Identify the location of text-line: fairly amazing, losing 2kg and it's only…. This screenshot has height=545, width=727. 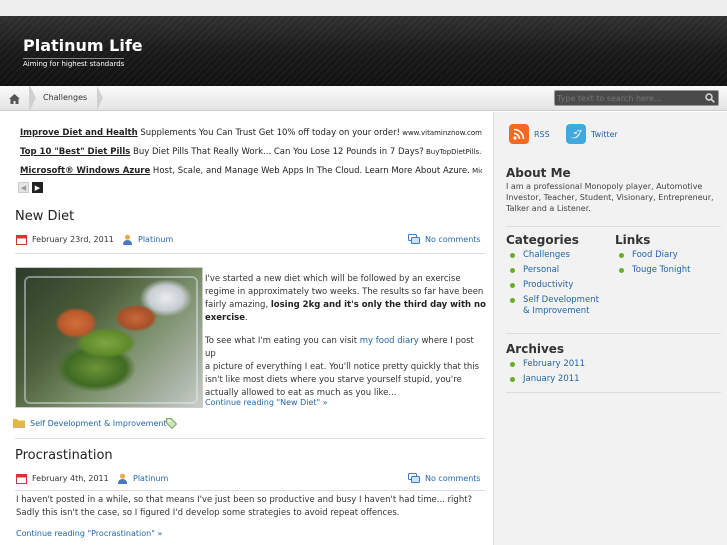
(346, 305).